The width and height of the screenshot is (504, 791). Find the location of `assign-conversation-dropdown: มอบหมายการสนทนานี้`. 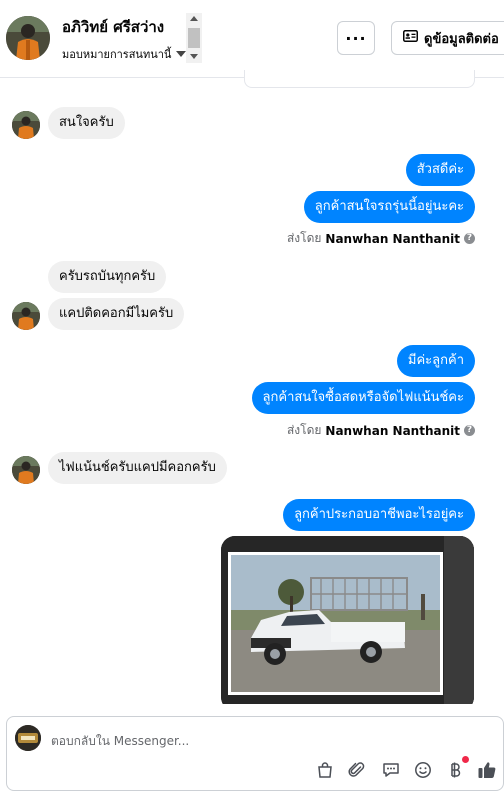

assign-conversation-dropdown: มอบหมายการสนทนานี้ is located at coordinates (124, 54).